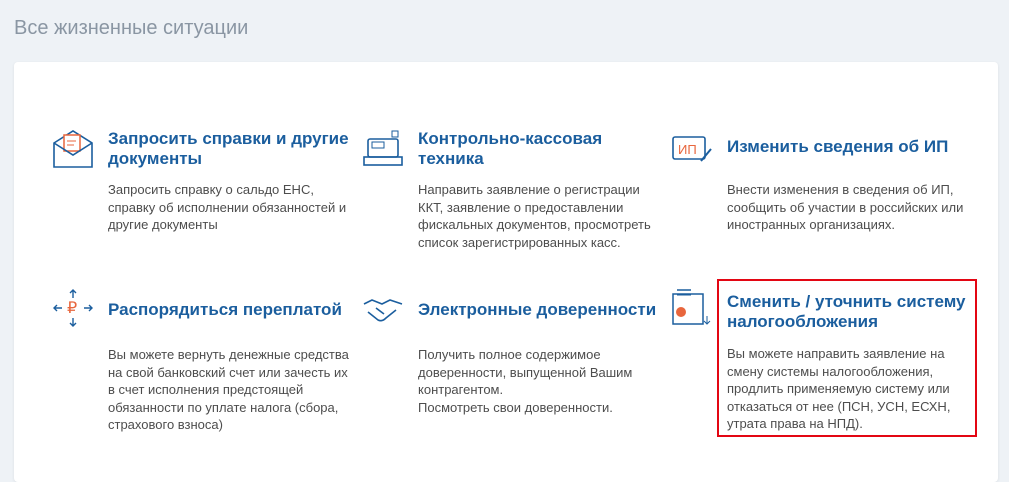  Describe the element at coordinates (537, 309) in the screenshot. I see `item-title: Электронные доверенности` at that location.